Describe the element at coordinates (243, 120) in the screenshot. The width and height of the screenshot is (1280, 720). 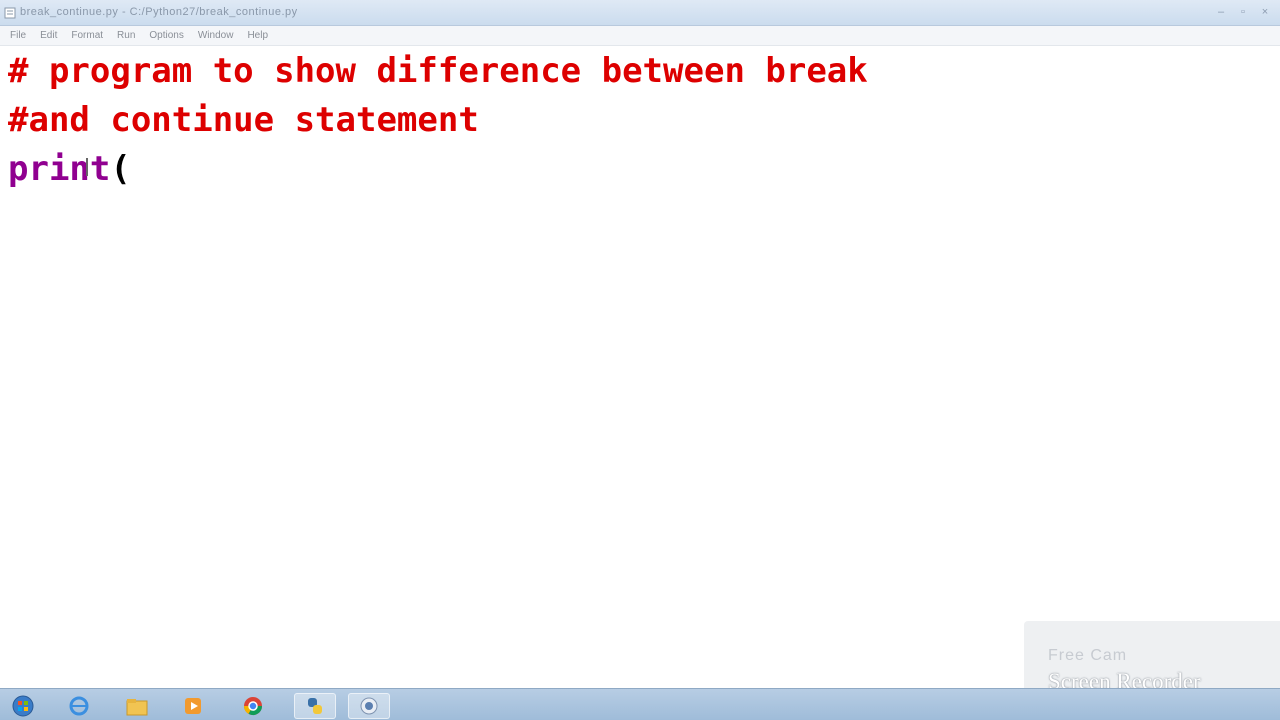
I see `code-line-2: #and continue statement` at that location.